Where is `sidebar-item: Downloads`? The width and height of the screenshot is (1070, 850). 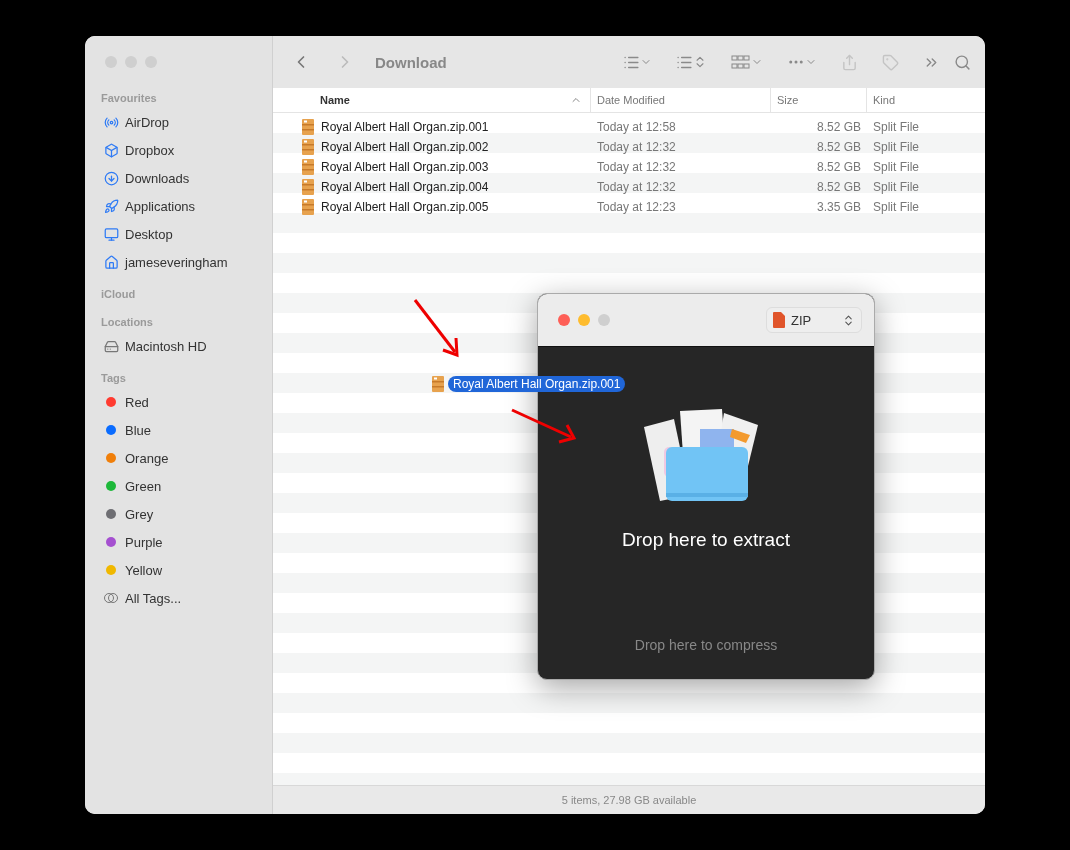
sidebar-item: Downloads is located at coordinates (157, 178).